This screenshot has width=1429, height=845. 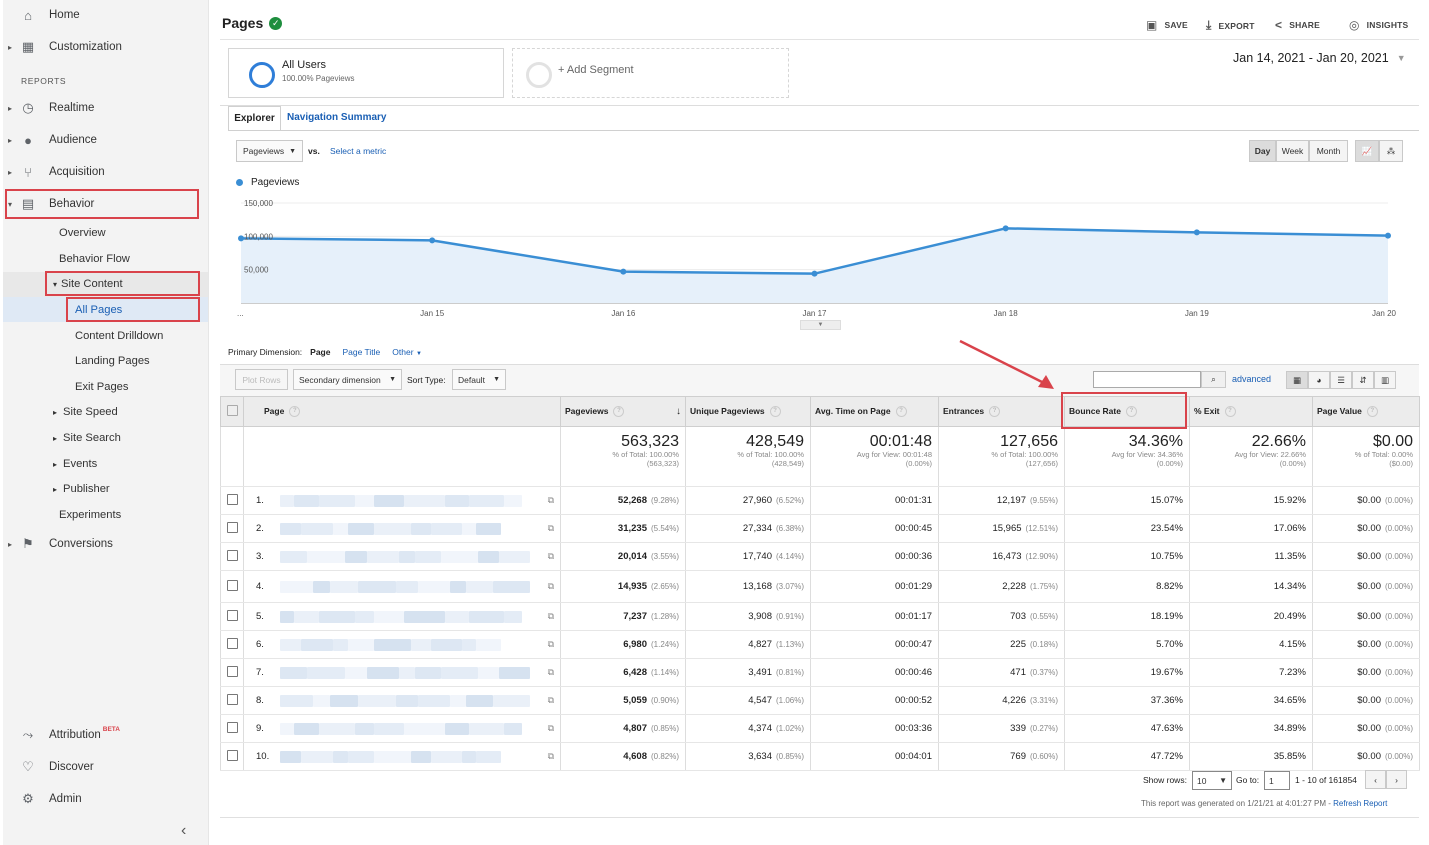 I want to click on page-url-cell: 6. ⧉, so click(x=402, y=644).